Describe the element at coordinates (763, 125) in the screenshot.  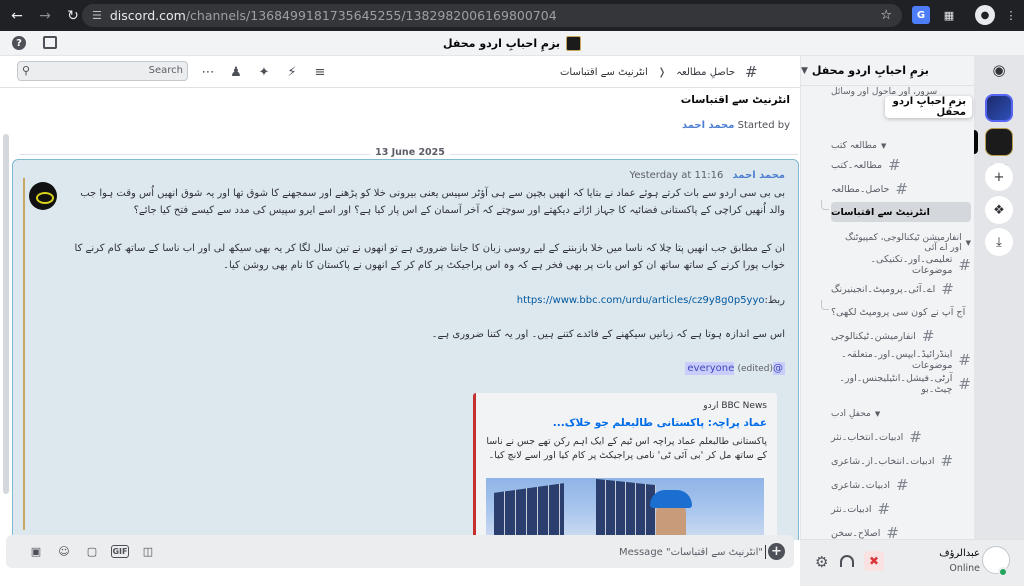
I see `started-by-label: Started by` at that location.